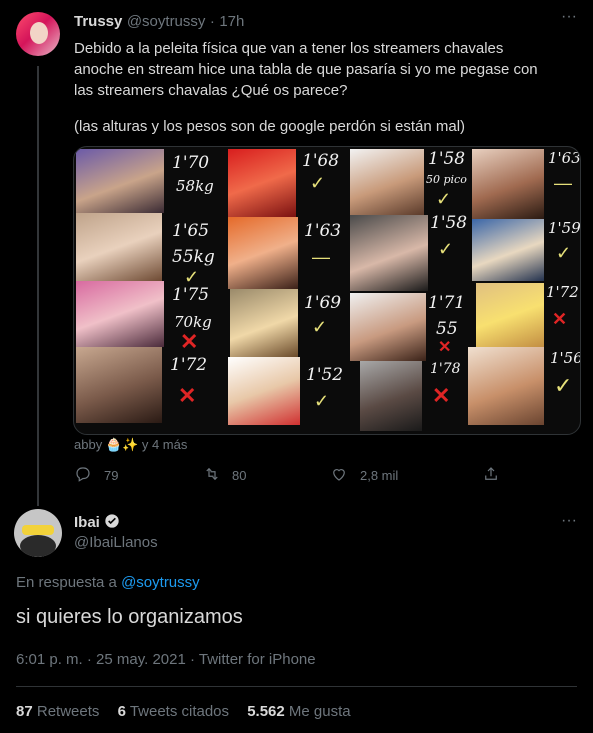 This screenshot has height=733, width=593. I want to click on height-label: 1'70, so click(191, 163).